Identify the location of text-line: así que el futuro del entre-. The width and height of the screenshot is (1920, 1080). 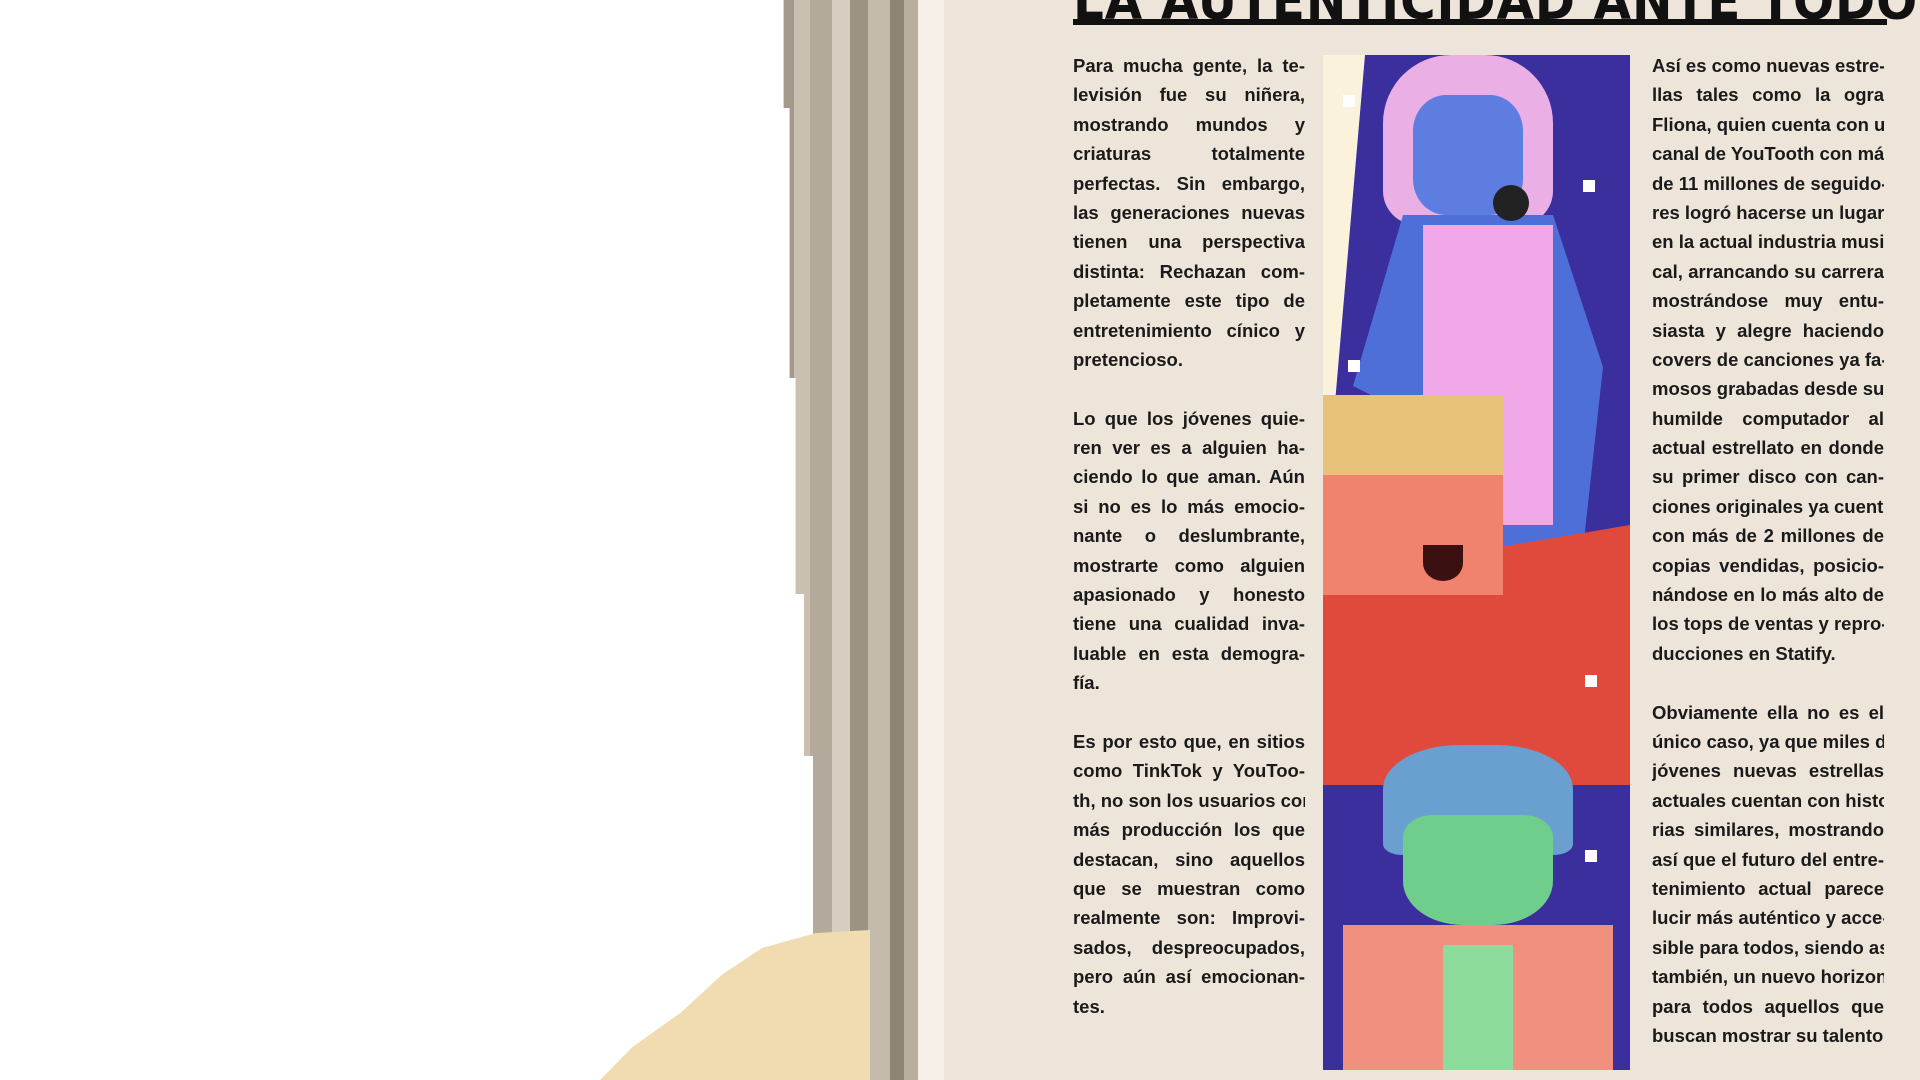
(1768, 859).